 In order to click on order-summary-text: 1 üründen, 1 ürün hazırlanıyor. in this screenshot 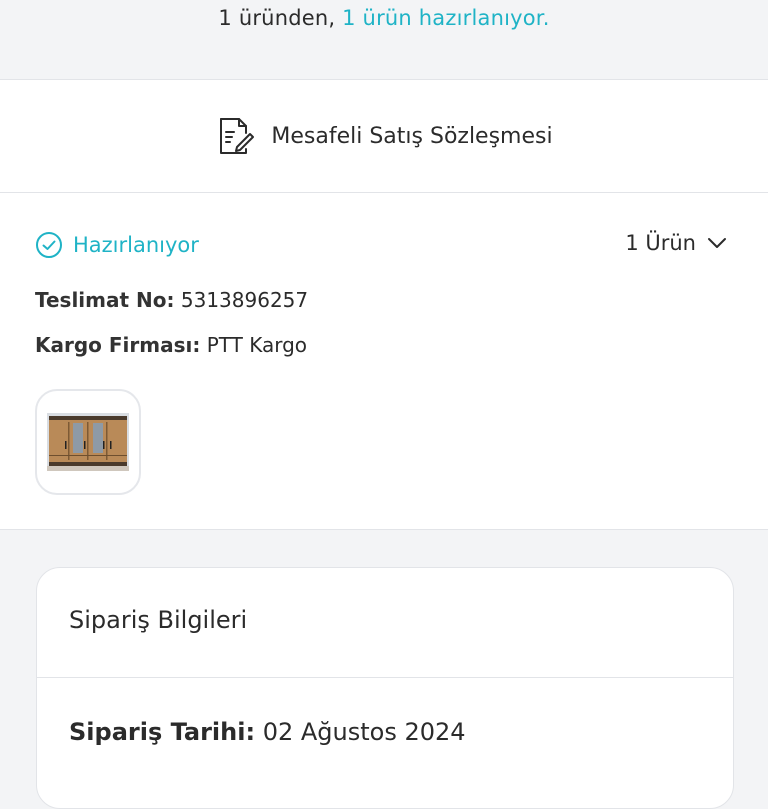, I will do `click(383, 42)`.